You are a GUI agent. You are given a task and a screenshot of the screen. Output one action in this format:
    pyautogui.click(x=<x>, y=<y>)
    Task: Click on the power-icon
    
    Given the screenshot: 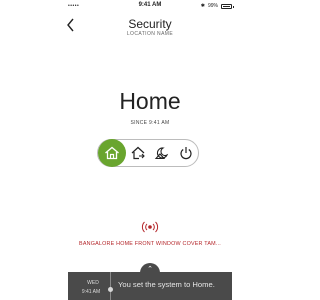 What is the action you would take?
    pyautogui.click(x=186, y=153)
    